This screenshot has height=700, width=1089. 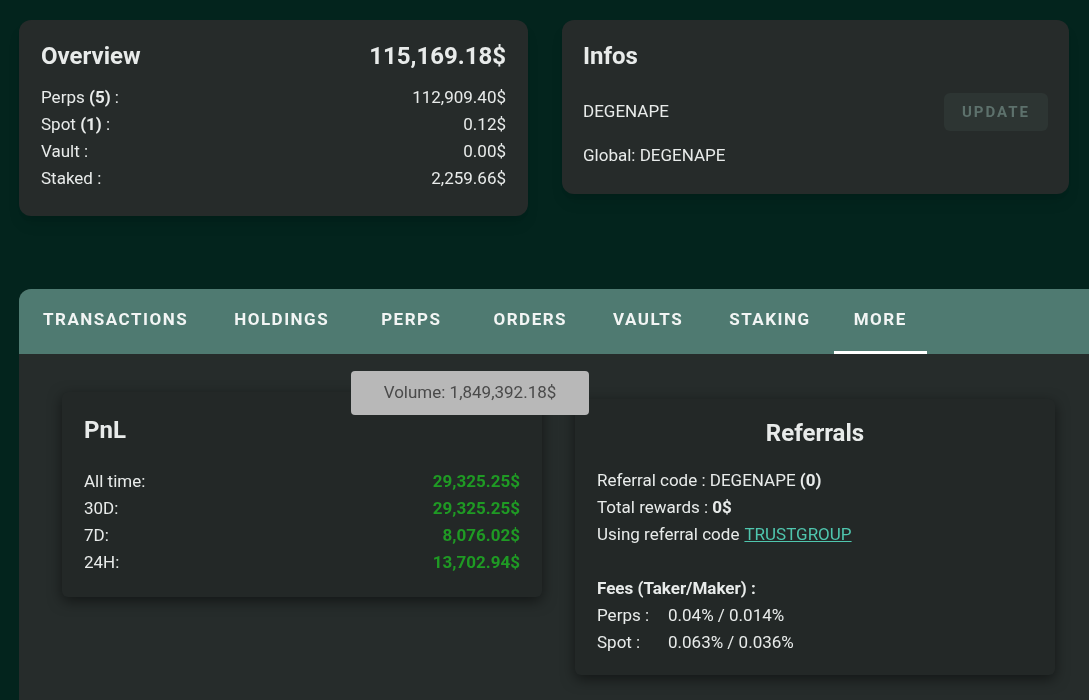 What do you see at coordinates (668, 534) in the screenshot?
I see `referral-text: Using referral code` at bounding box center [668, 534].